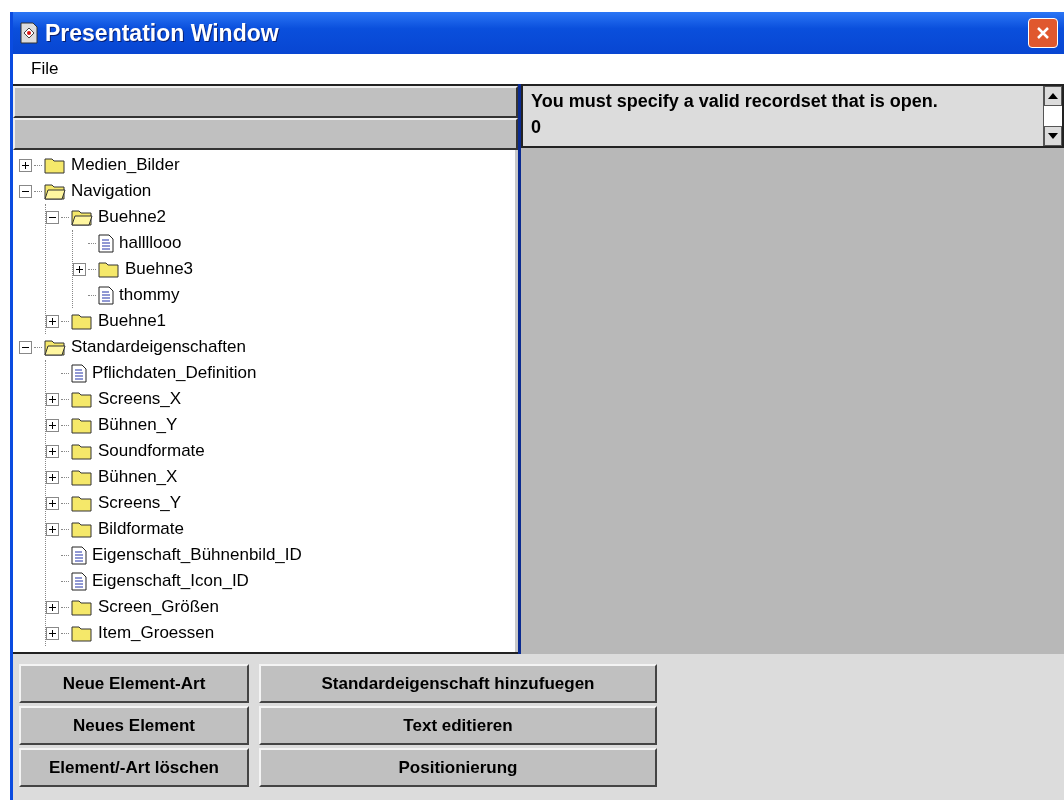 The width and height of the screenshot is (1064, 800). Describe the element at coordinates (170, 581) in the screenshot. I see `tree-item: Eigenschaft_Icon_ID` at that location.